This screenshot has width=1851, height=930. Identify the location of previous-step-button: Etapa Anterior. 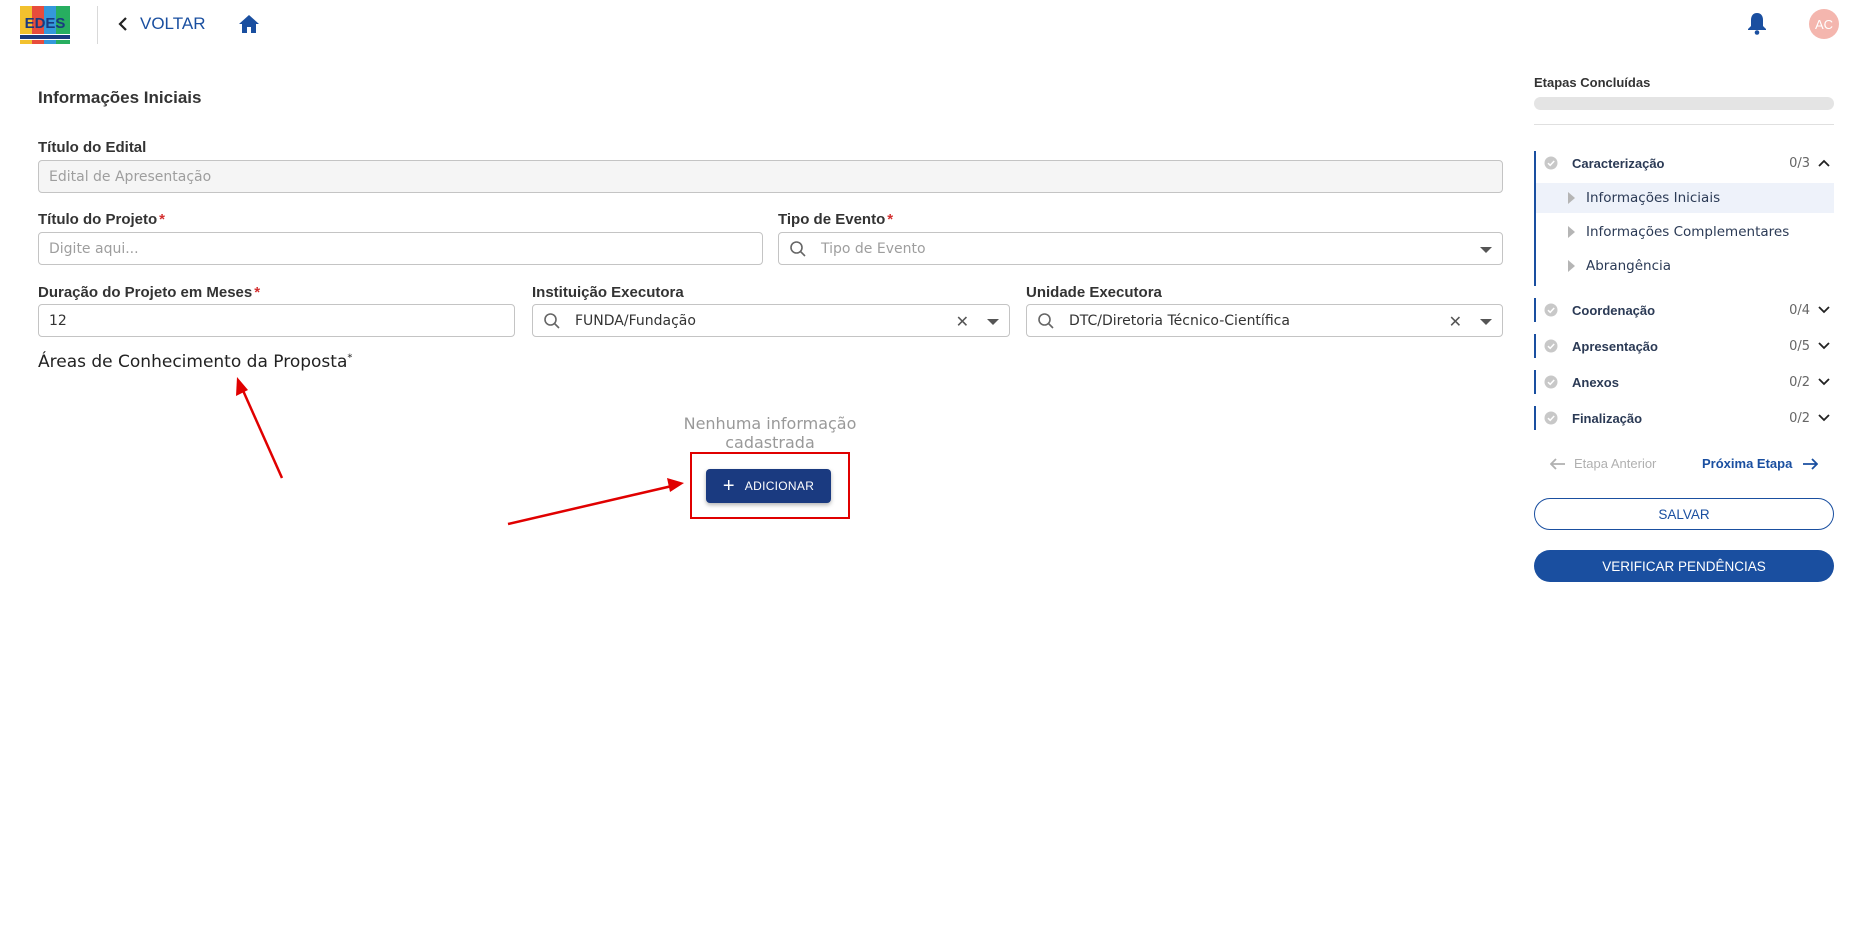
(1603, 463).